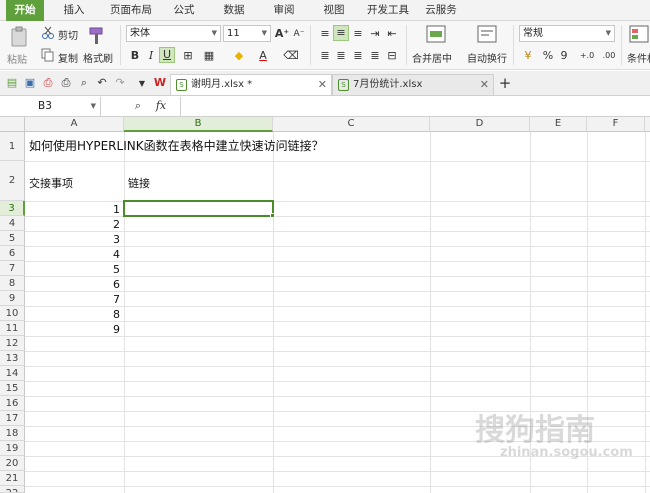 The width and height of the screenshot is (650, 493). I want to click on row-header-13: 13, so click(12, 358).